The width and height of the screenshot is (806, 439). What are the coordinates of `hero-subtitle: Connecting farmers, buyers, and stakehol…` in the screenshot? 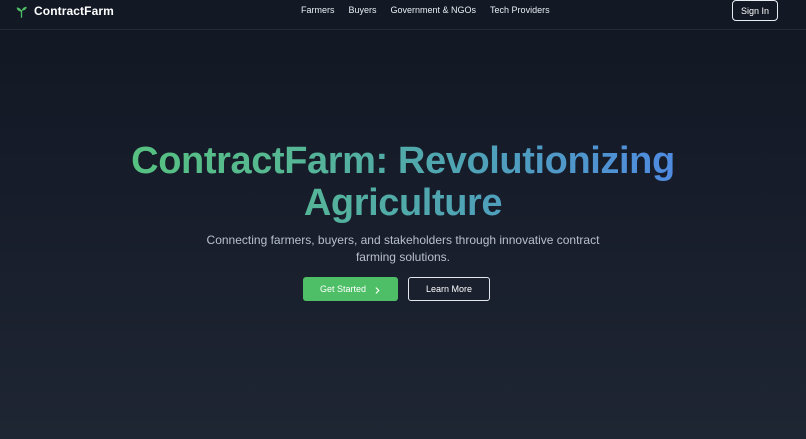 It's located at (403, 248).